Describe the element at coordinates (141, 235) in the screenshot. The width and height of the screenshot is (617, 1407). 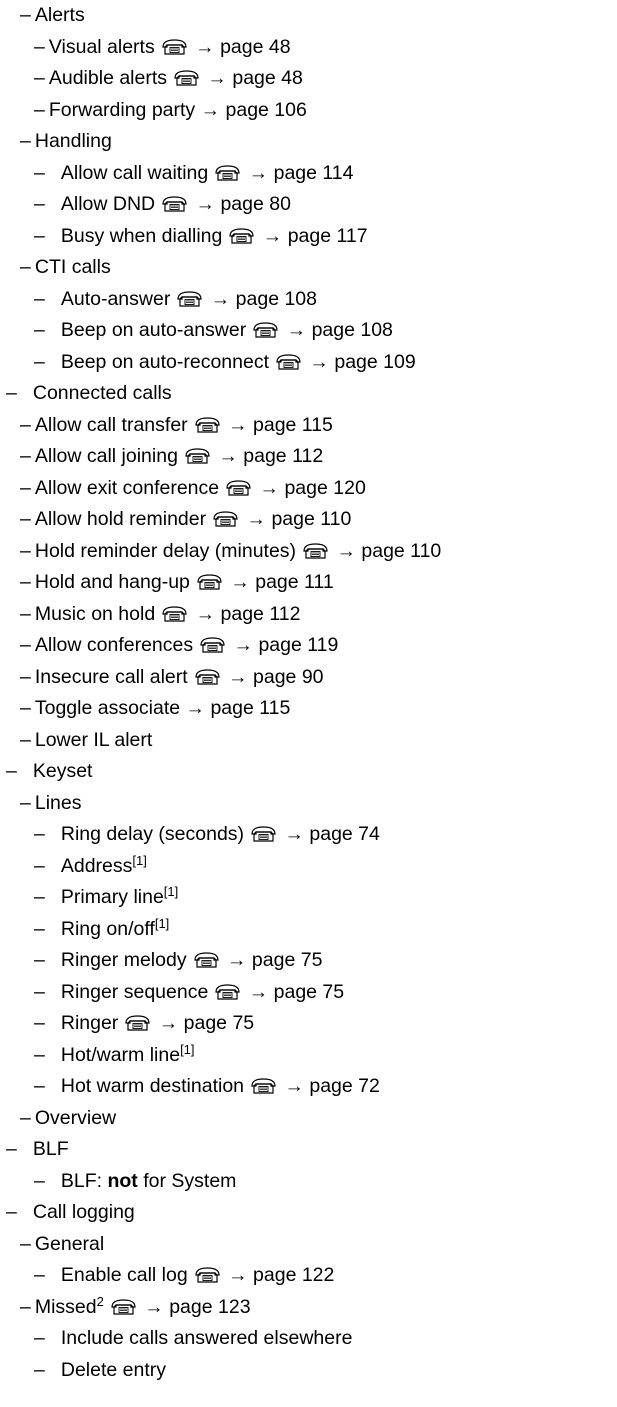
I see `menu-item-label: Busy when dialling` at that location.